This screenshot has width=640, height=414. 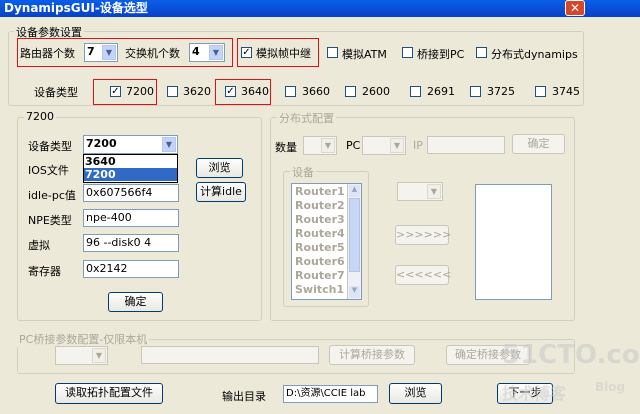 I want to click on device-list-item: Router1, so click(x=320, y=192).